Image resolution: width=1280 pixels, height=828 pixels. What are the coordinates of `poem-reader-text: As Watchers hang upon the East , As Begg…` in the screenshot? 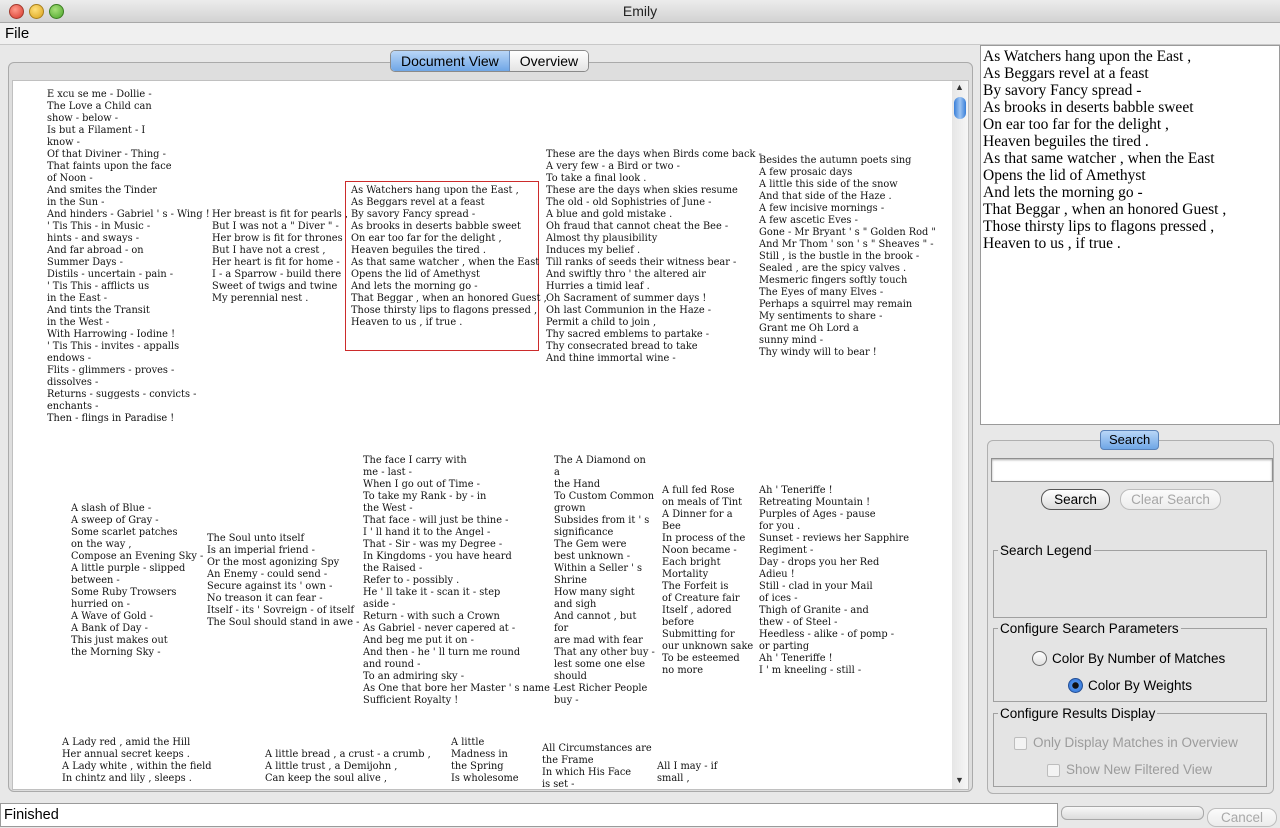 It's located at (1105, 150).